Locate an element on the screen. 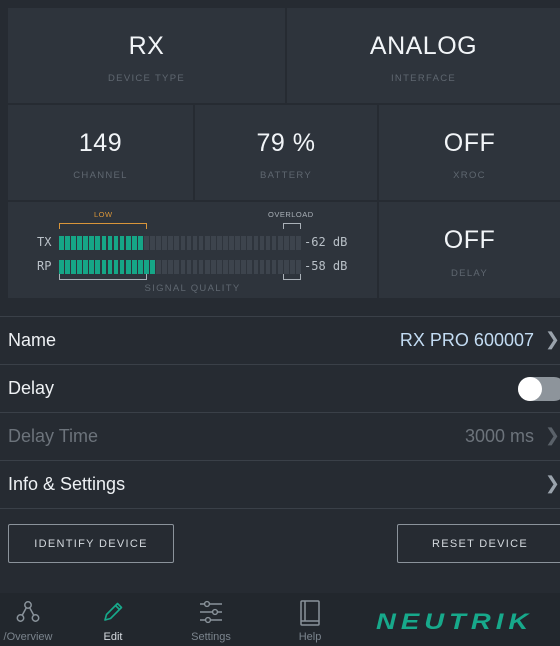 Image resolution: width=560 pixels, height=646 pixels. device-type-tile: RX DEVICE TYPE is located at coordinates (146, 55).